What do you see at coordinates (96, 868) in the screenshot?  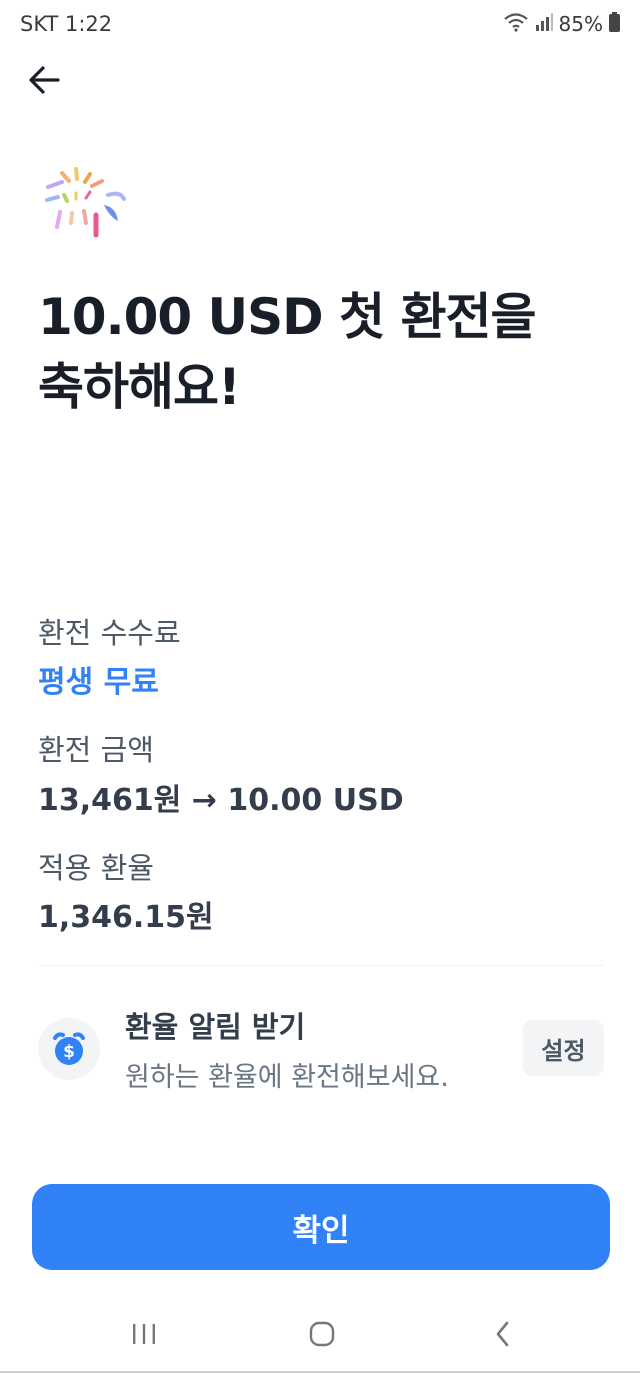 I see `rate-label: 적용 환율` at bounding box center [96, 868].